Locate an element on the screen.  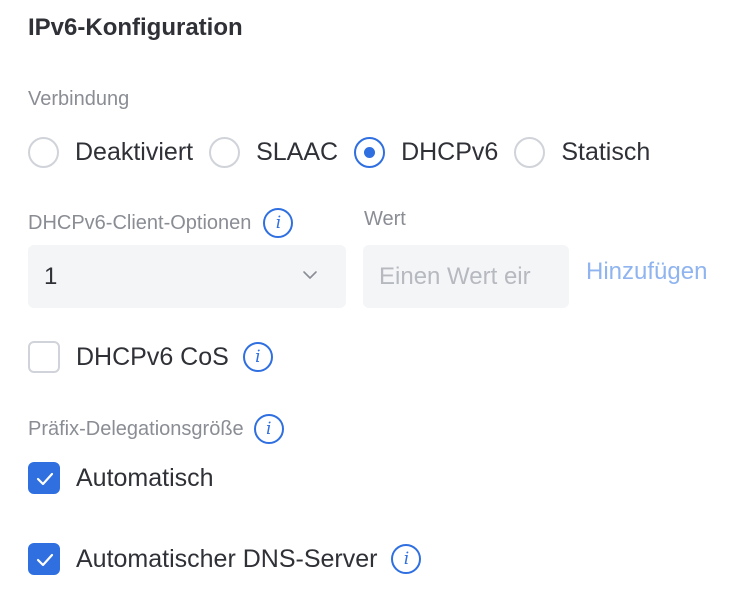
client-option-select: 1 is located at coordinates (187, 276).